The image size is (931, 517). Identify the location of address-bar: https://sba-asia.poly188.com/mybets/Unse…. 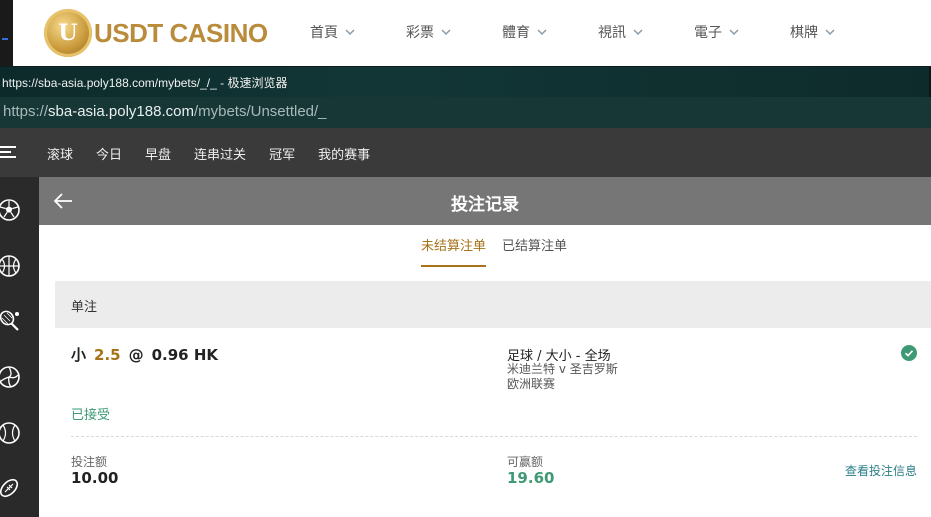
(465, 112).